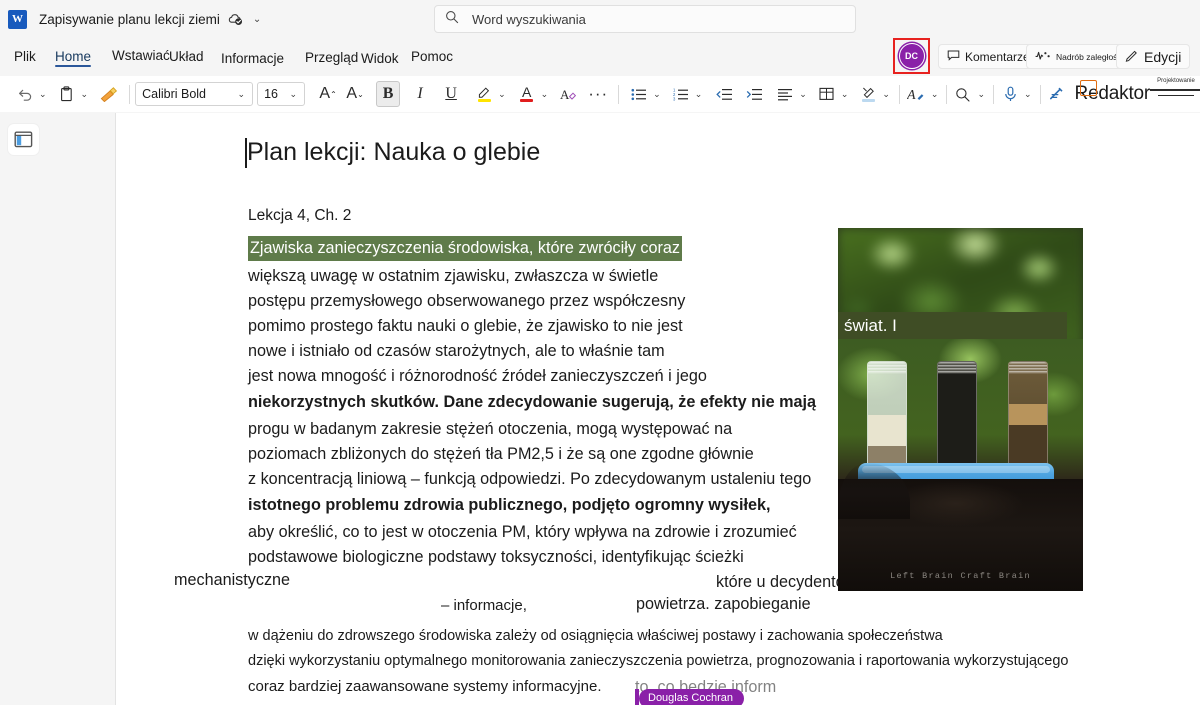  What do you see at coordinates (300, 215) in the screenshot?
I see `document-subheading: Lekcja 4, Ch. 2` at bounding box center [300, 215].